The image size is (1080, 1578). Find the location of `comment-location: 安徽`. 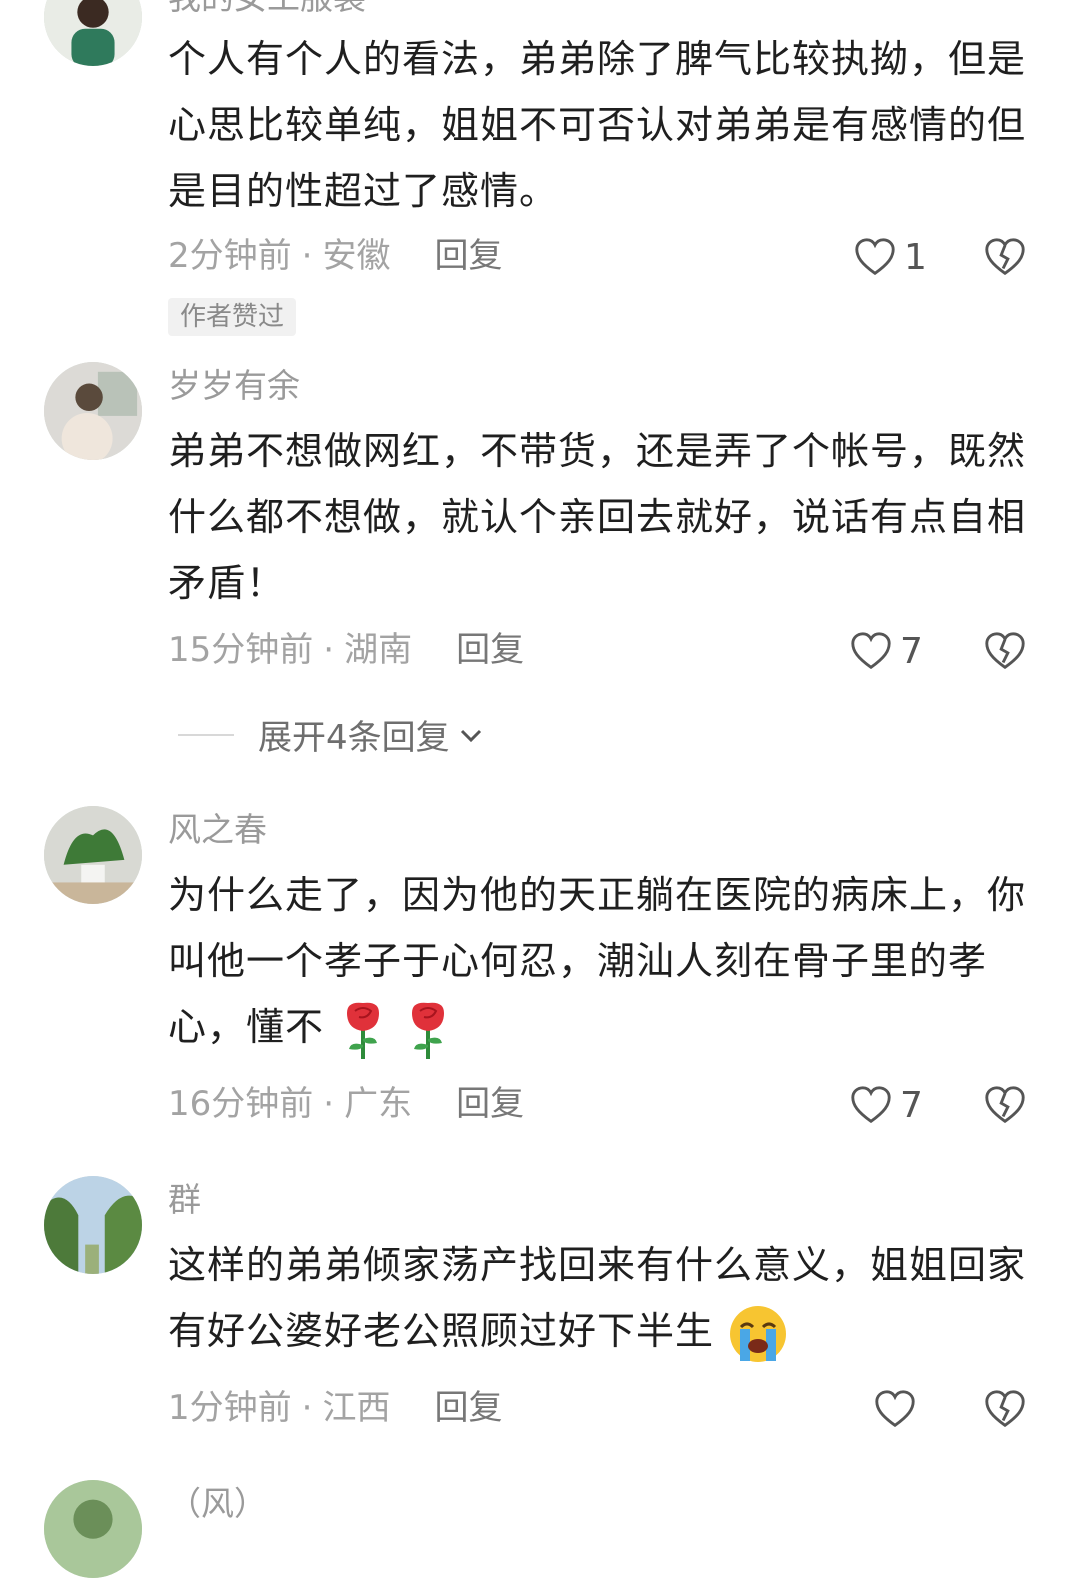

comment-location: 安徽 is located at coordinates (356, 256).